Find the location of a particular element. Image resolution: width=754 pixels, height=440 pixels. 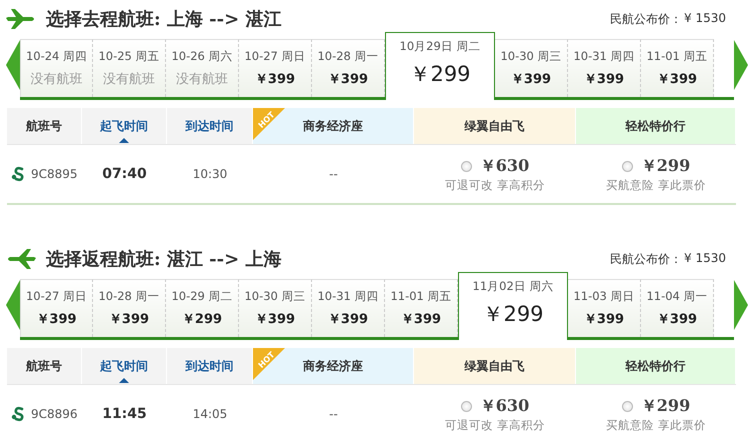

date-tab: 10-24 周四 没有航班 is located at coordinates (56, 68).